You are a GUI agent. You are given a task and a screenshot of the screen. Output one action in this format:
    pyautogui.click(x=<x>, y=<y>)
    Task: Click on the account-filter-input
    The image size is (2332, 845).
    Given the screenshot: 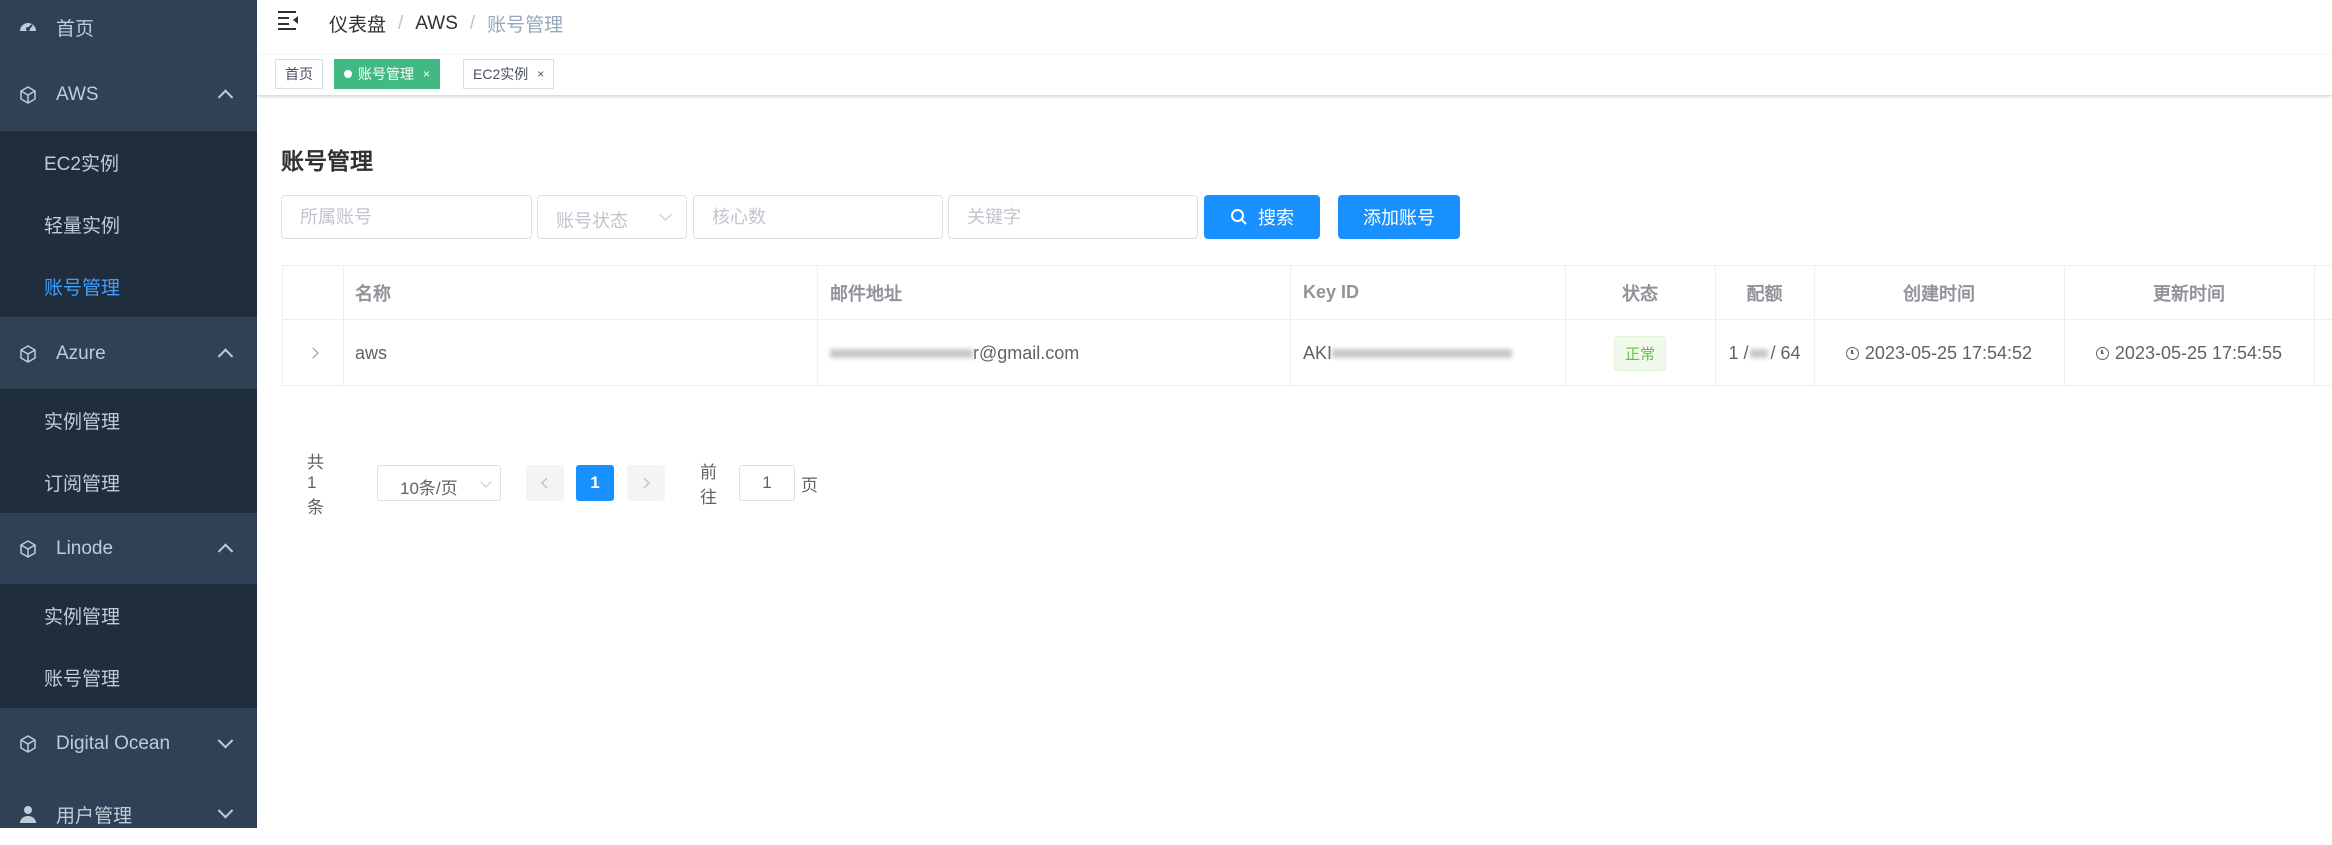 What is the action you would take?
    pyautogui.click(x=406, y=217)
    